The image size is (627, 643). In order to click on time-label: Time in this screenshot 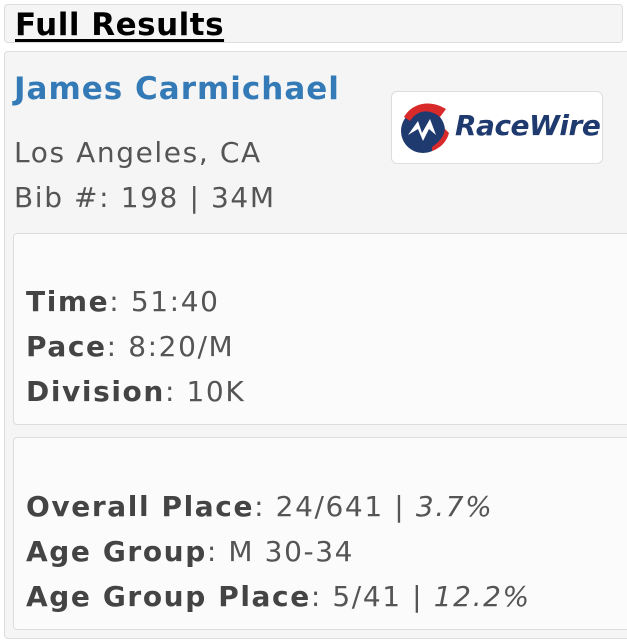, I will do `click(68, 301)`.